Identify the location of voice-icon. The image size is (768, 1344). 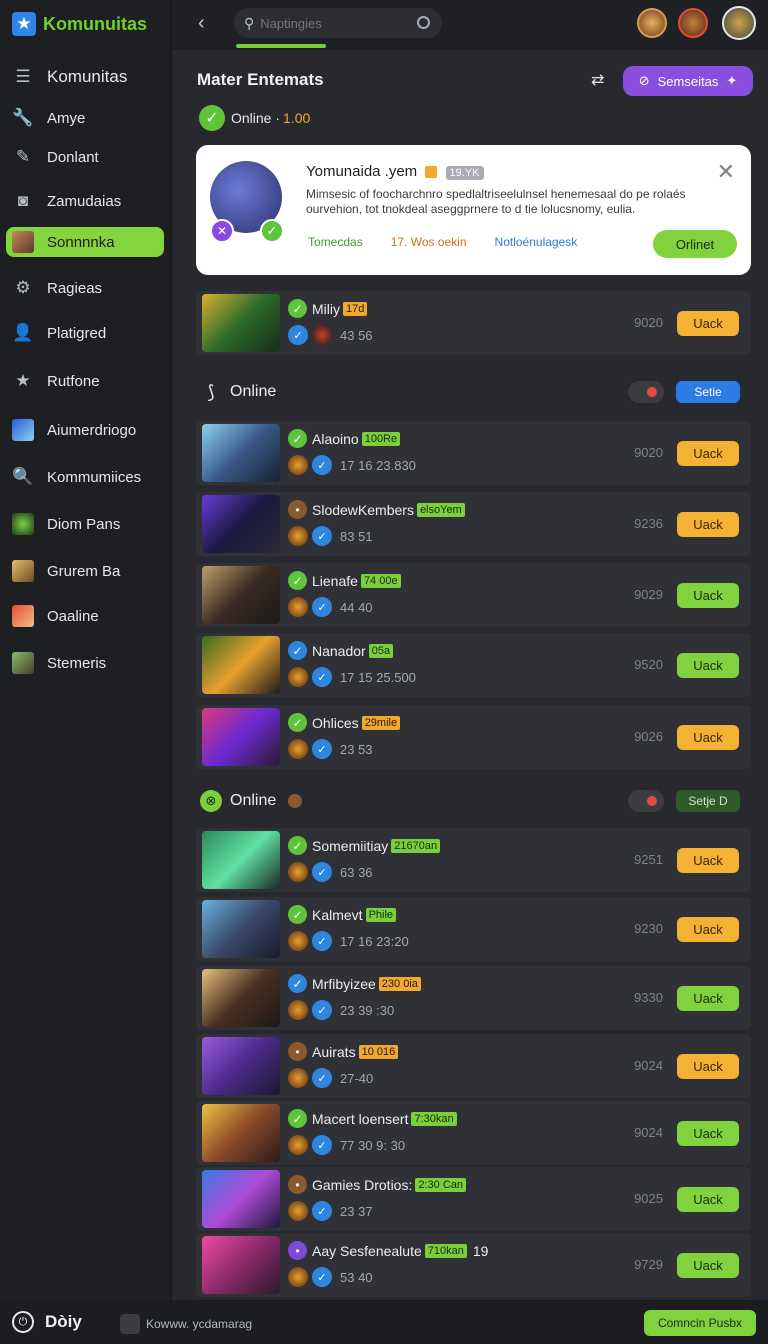
(423, 22).